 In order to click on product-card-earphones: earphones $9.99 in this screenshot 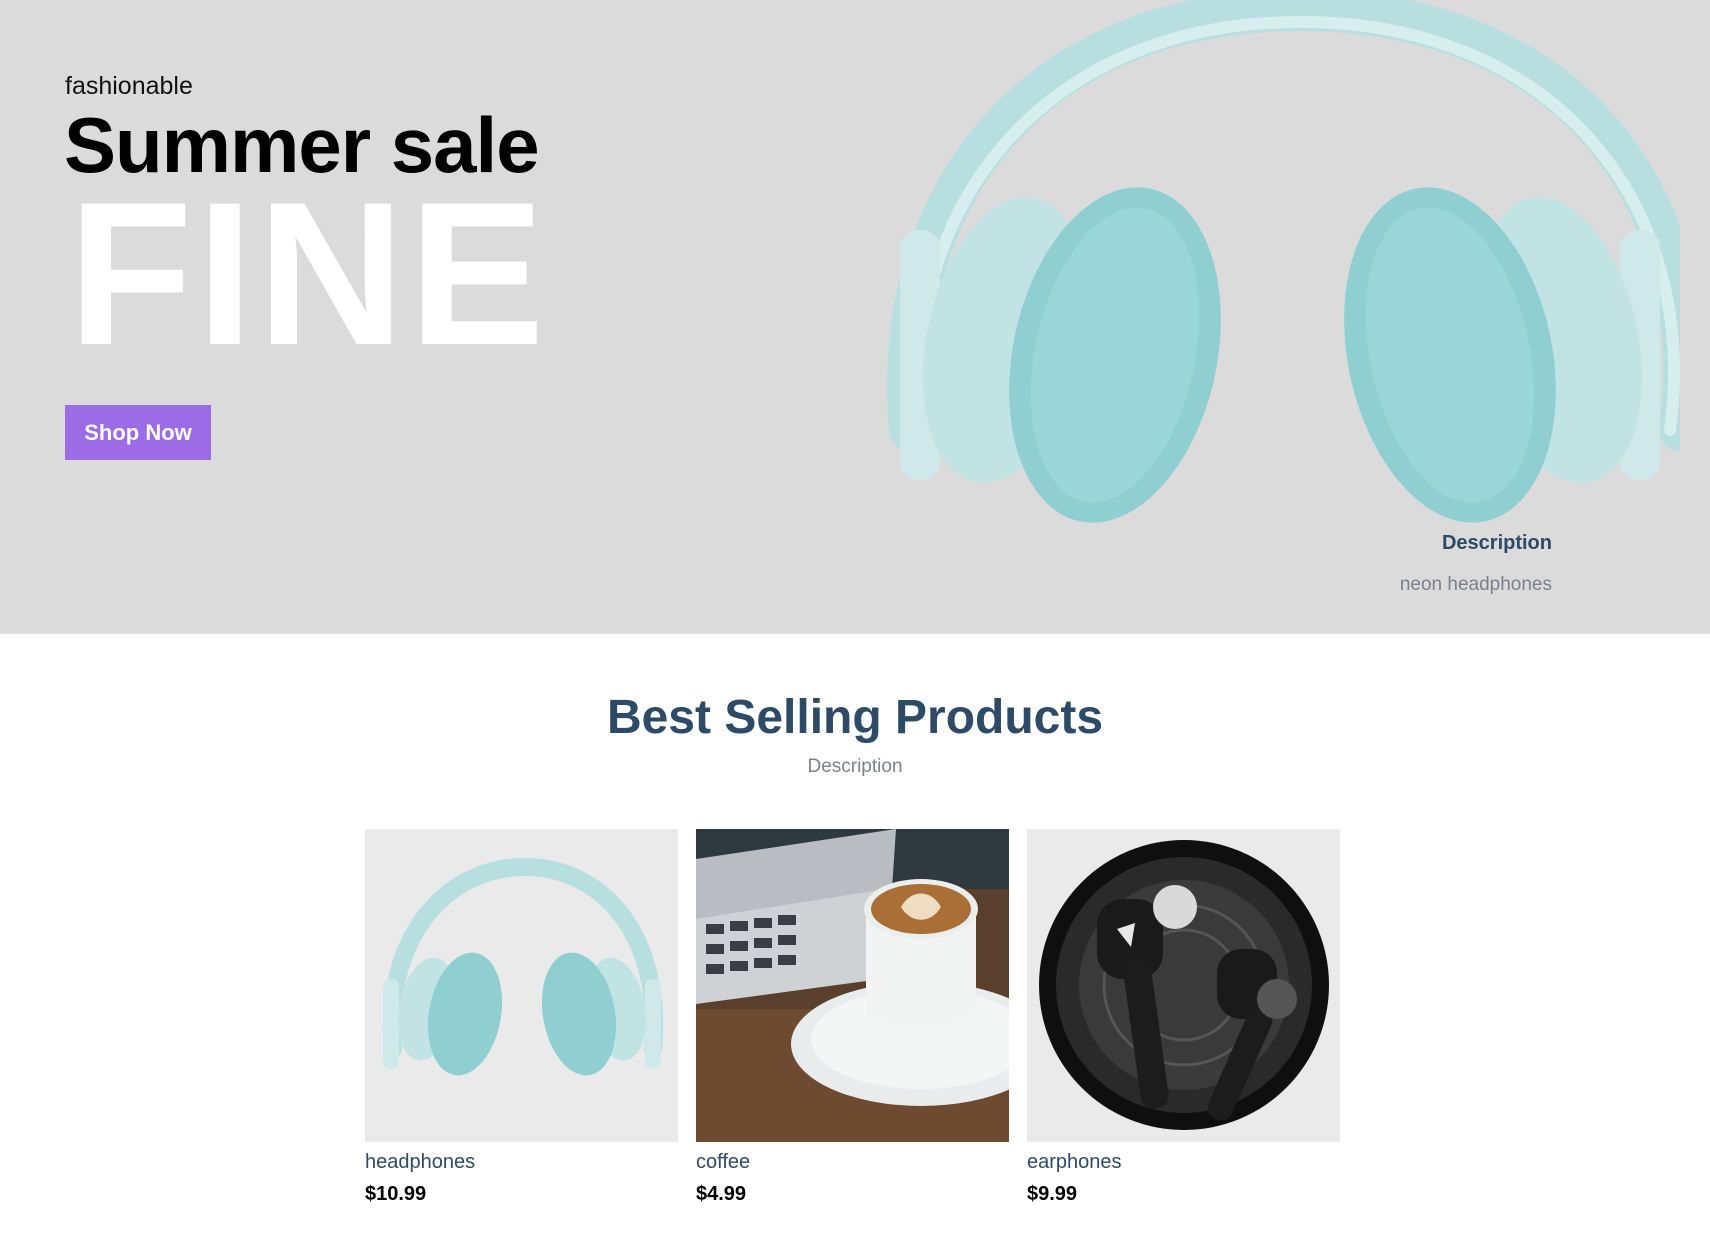, I will do `click(1183, 1017)`.